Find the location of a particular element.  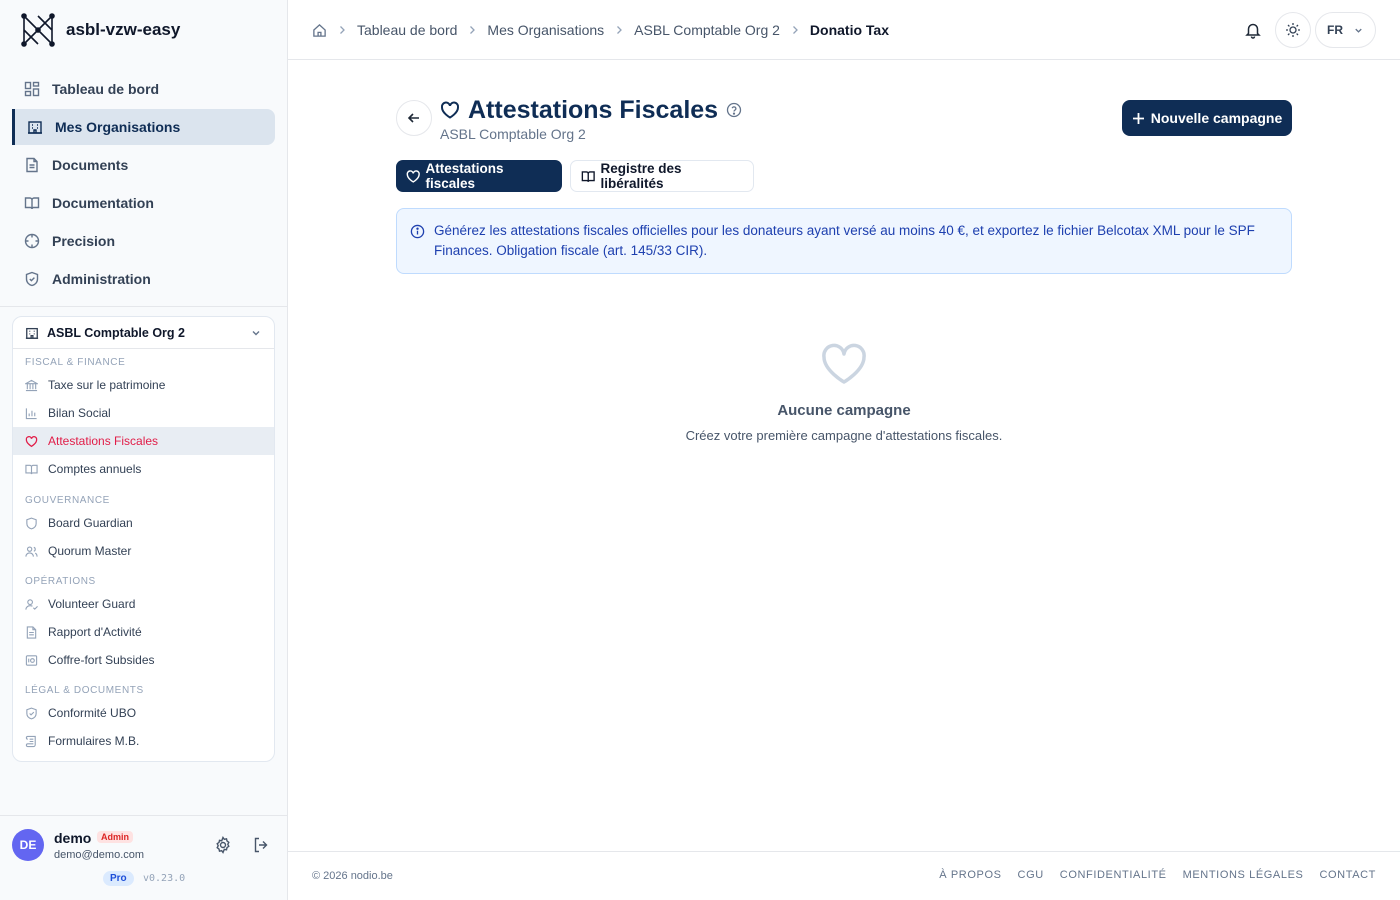

back-button is located at coordinates (414, 118).